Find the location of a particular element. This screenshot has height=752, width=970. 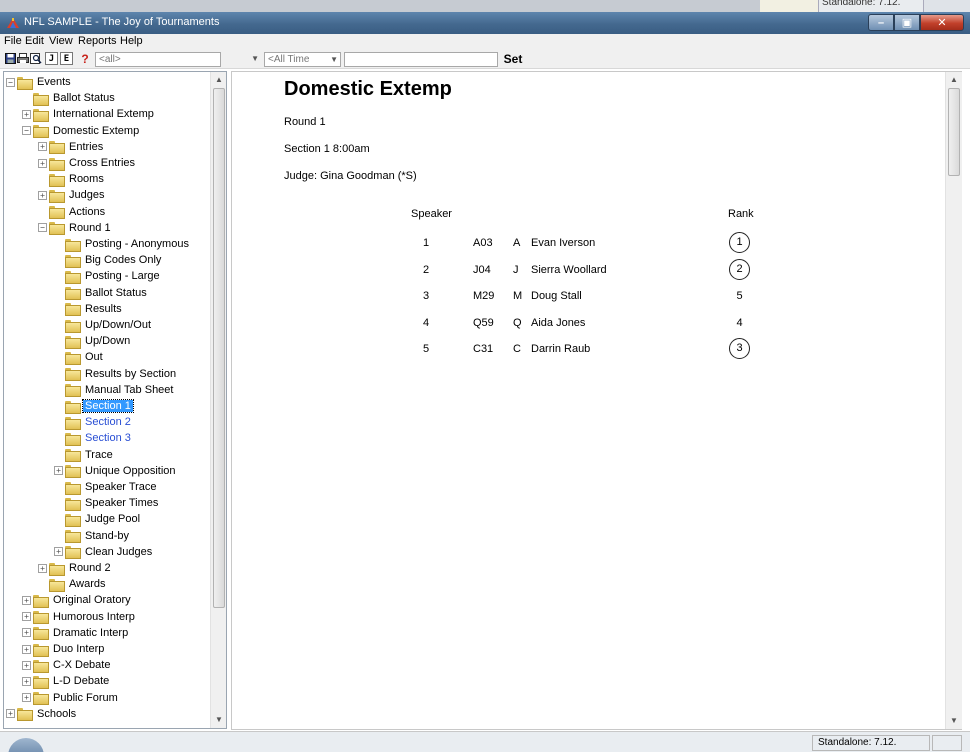

speaker-name: Doug Stall is located at coordinates (556, 296).